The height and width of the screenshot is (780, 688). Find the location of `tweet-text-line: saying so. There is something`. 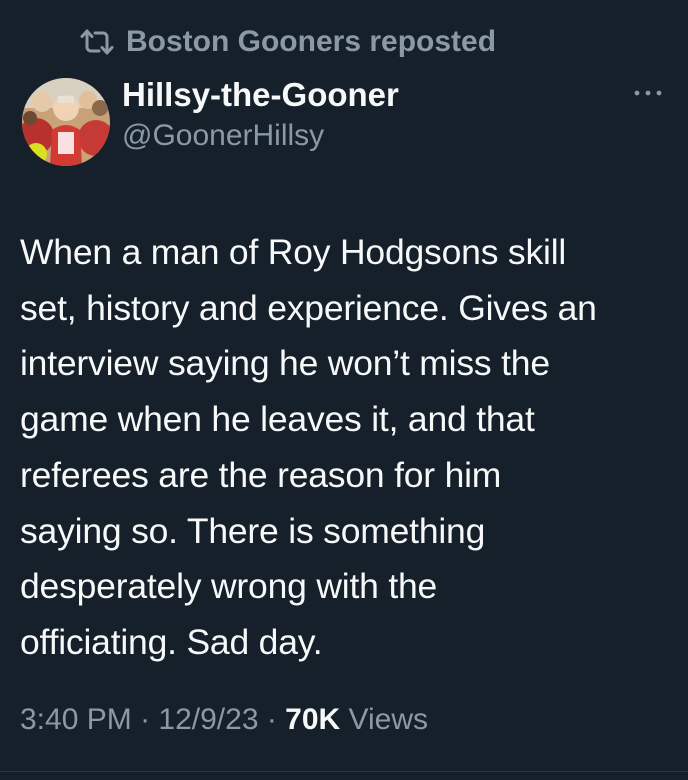

tweet-text-line: saying so. There is something is located at coordinates (253, 530).